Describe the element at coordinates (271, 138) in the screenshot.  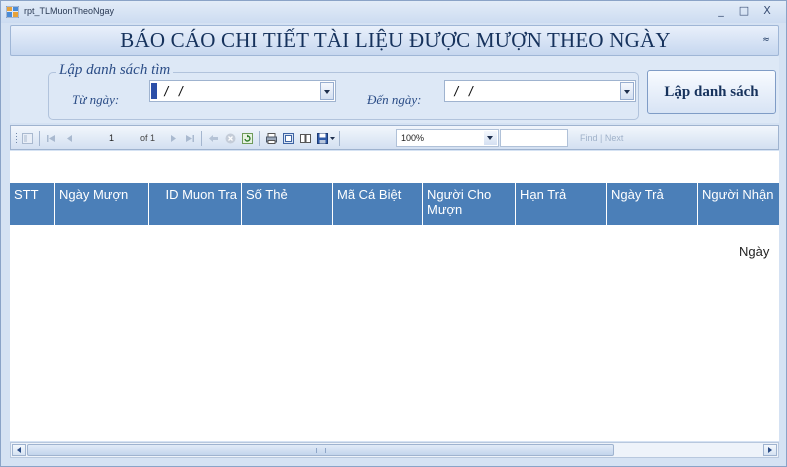
I see `print-icon` at that location.